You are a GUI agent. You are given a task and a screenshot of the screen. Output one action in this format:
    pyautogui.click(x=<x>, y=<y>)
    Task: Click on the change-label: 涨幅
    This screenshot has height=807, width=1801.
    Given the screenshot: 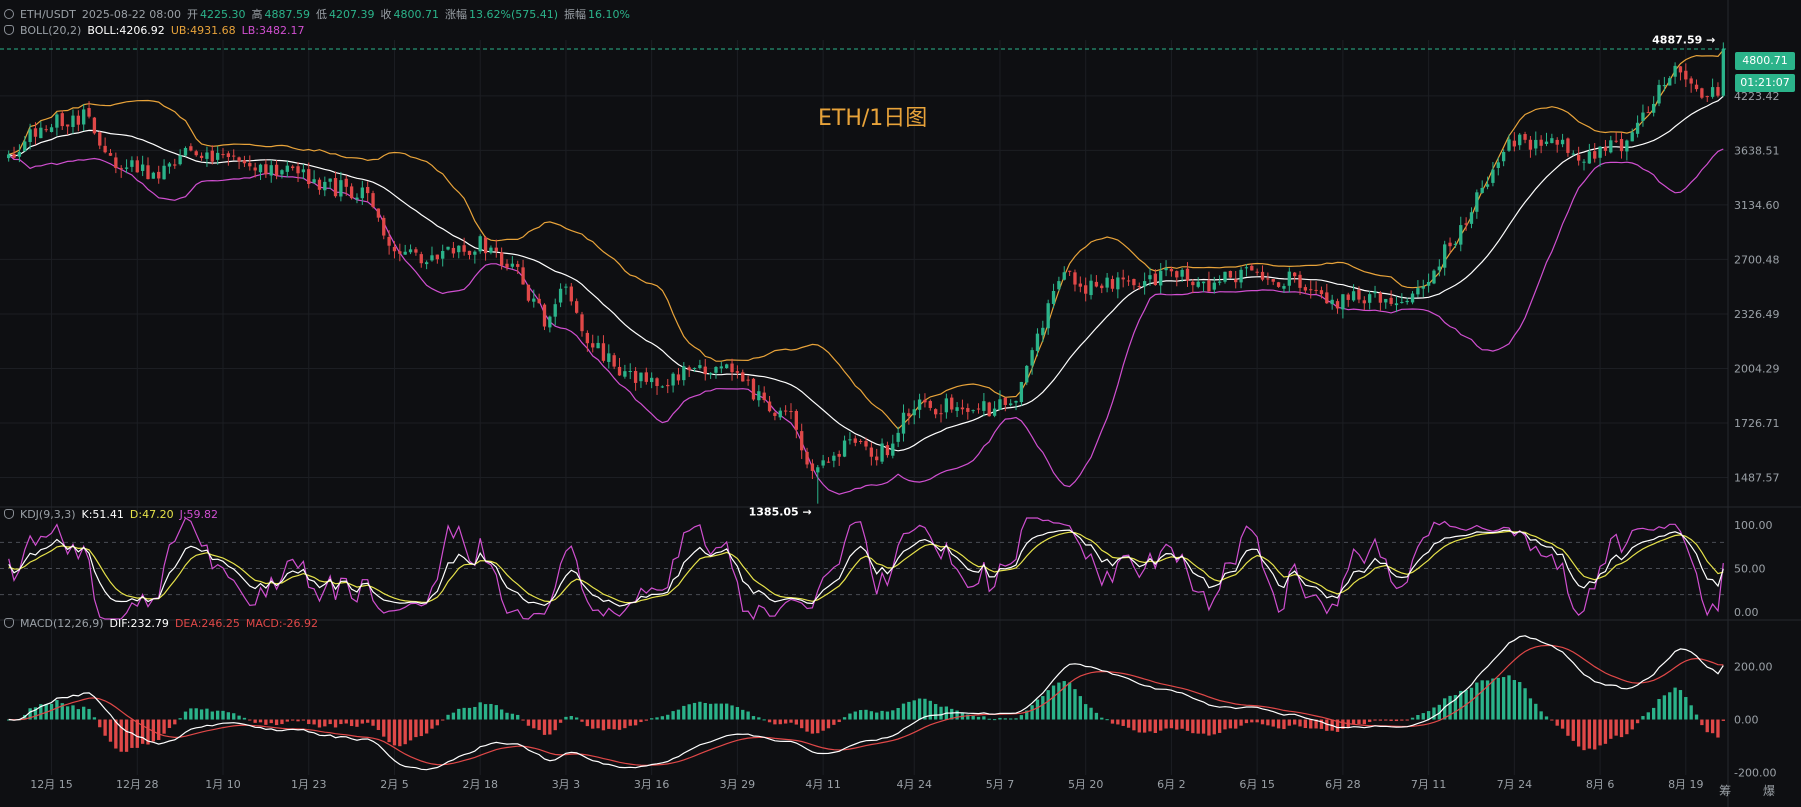 What is the action you would take?
    pyautogui.click(x=456, y=14)
    